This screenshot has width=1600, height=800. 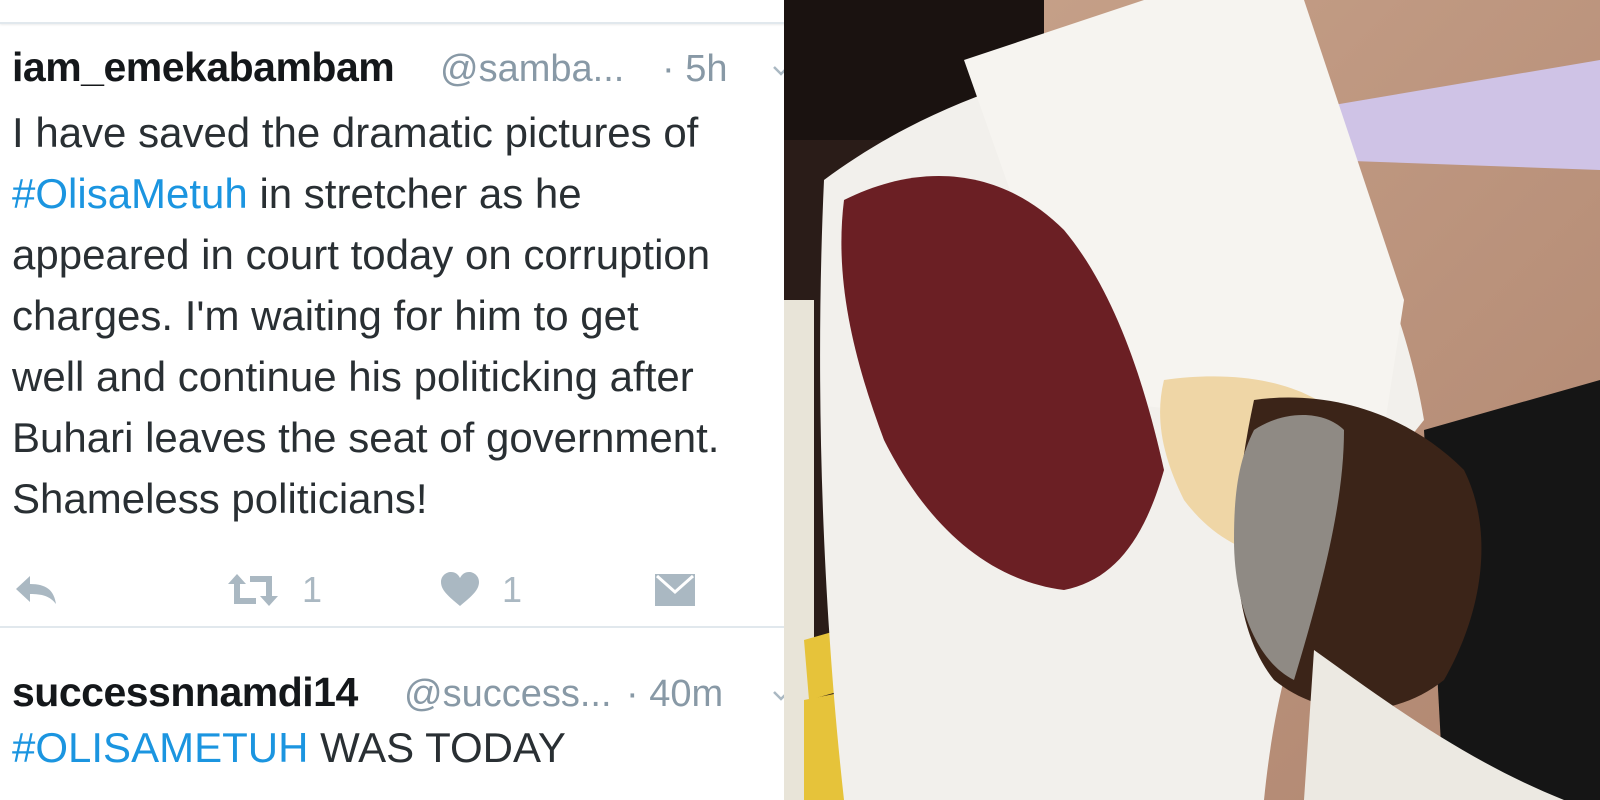 I want to click on tweet-text: #OLISAMETUH WAS TODAY, so click(x=402, y=747).